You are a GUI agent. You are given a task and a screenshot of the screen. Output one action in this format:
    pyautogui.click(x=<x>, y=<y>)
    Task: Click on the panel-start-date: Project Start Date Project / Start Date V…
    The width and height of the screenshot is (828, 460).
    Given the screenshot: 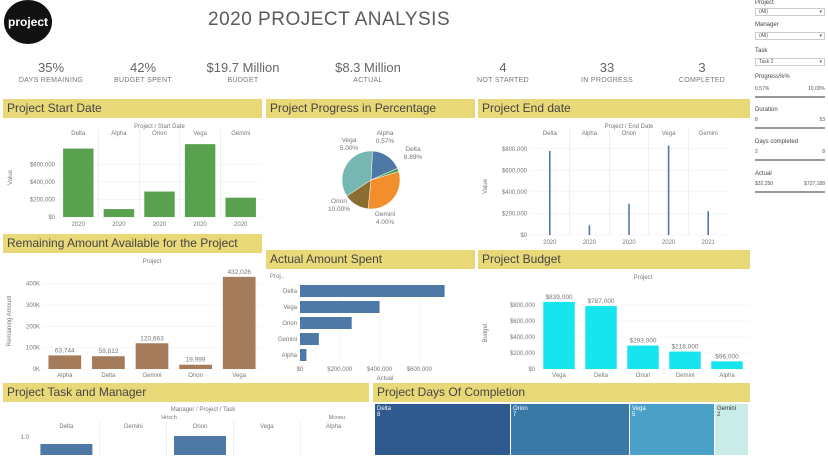 What is the action you would take?
    pyautogui.click(x=132, y=164)
    